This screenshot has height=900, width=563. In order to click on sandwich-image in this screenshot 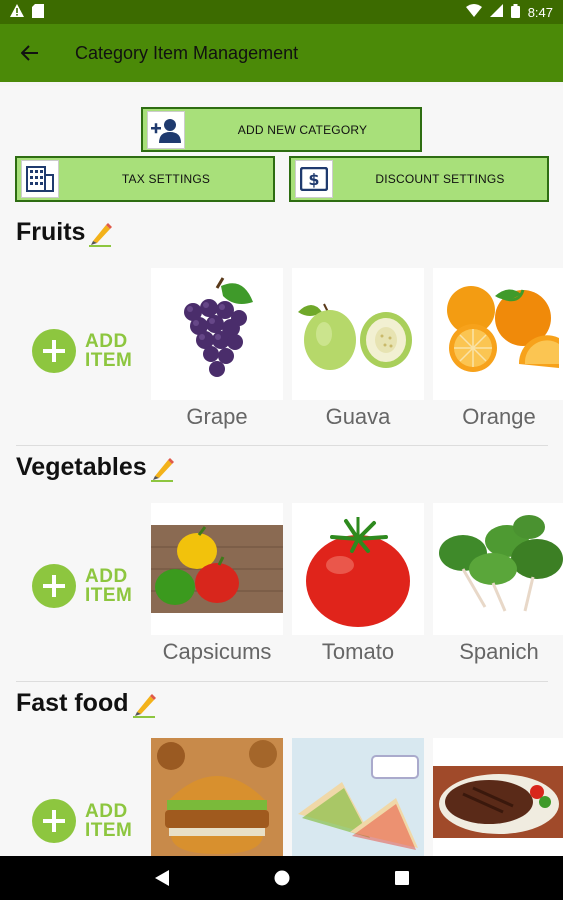, I will do `click(358, 797)`.